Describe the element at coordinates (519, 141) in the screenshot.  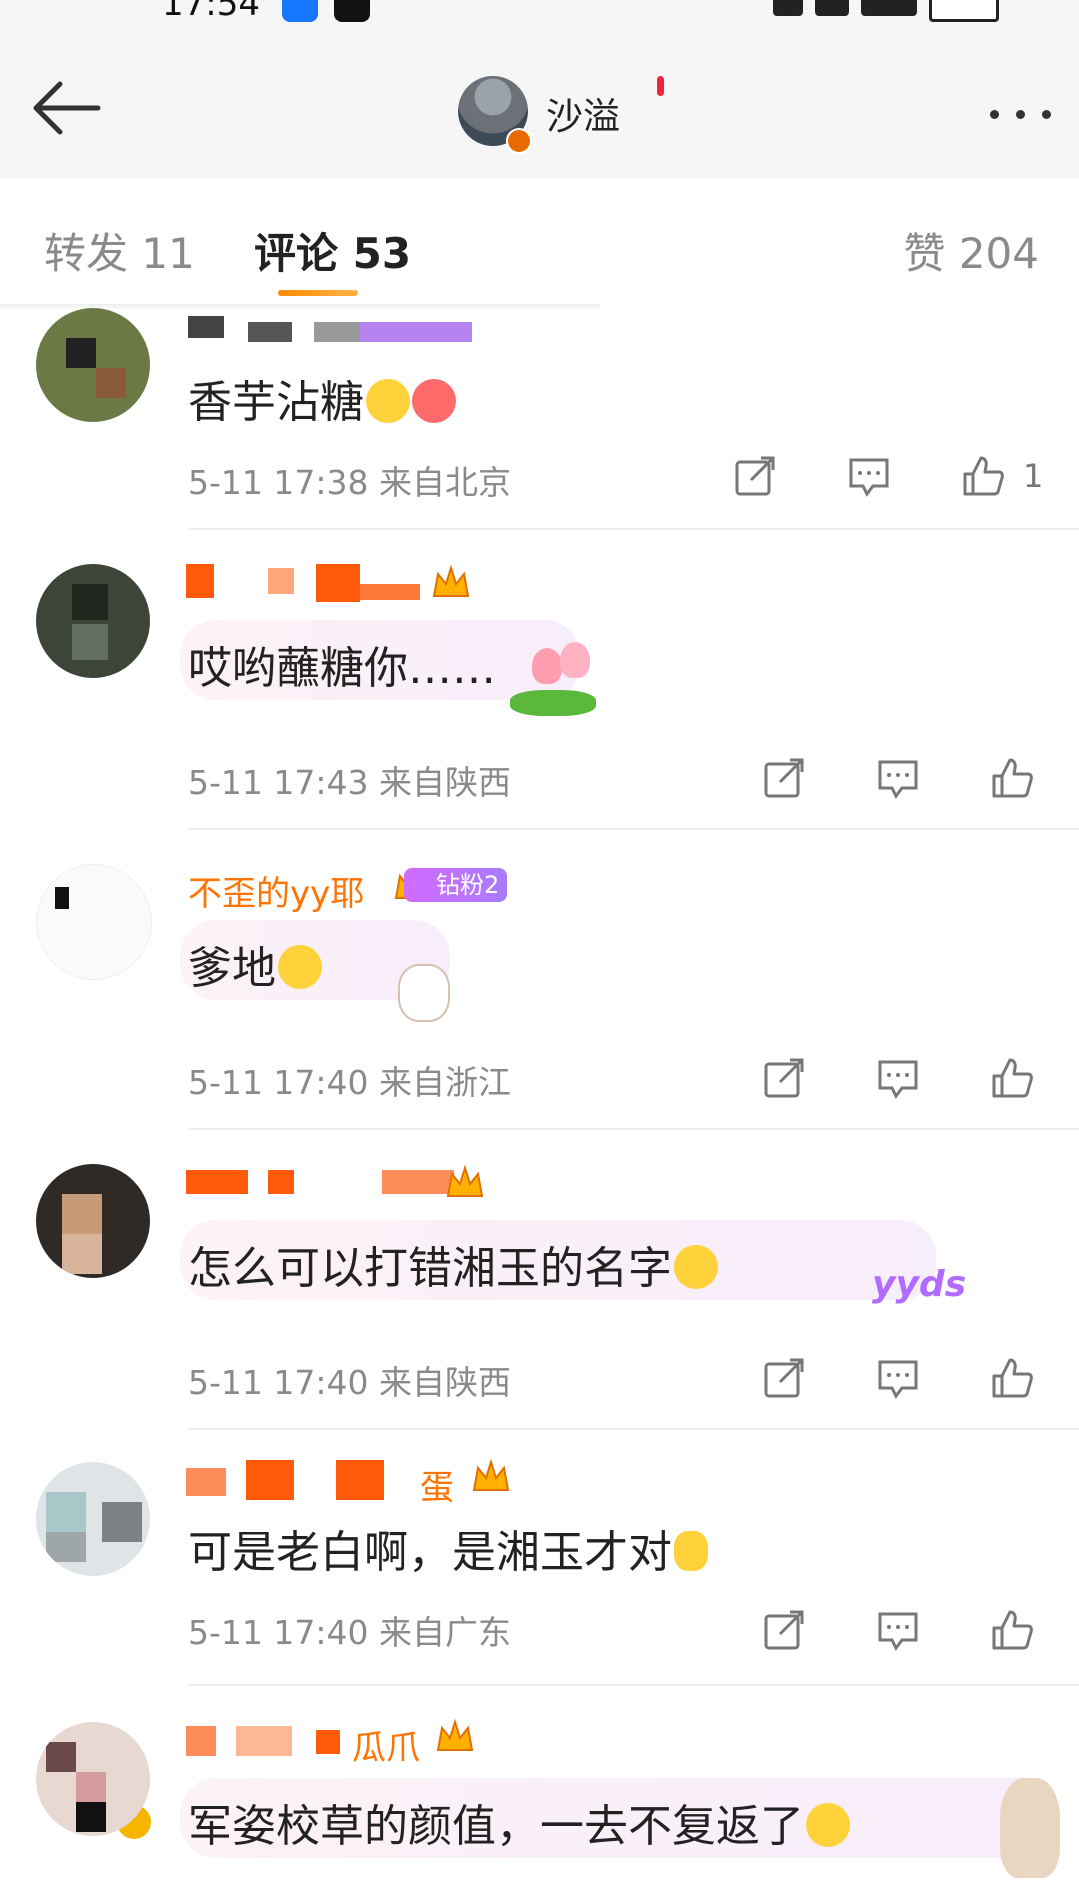
I see `verified-badge-icon` at that location.